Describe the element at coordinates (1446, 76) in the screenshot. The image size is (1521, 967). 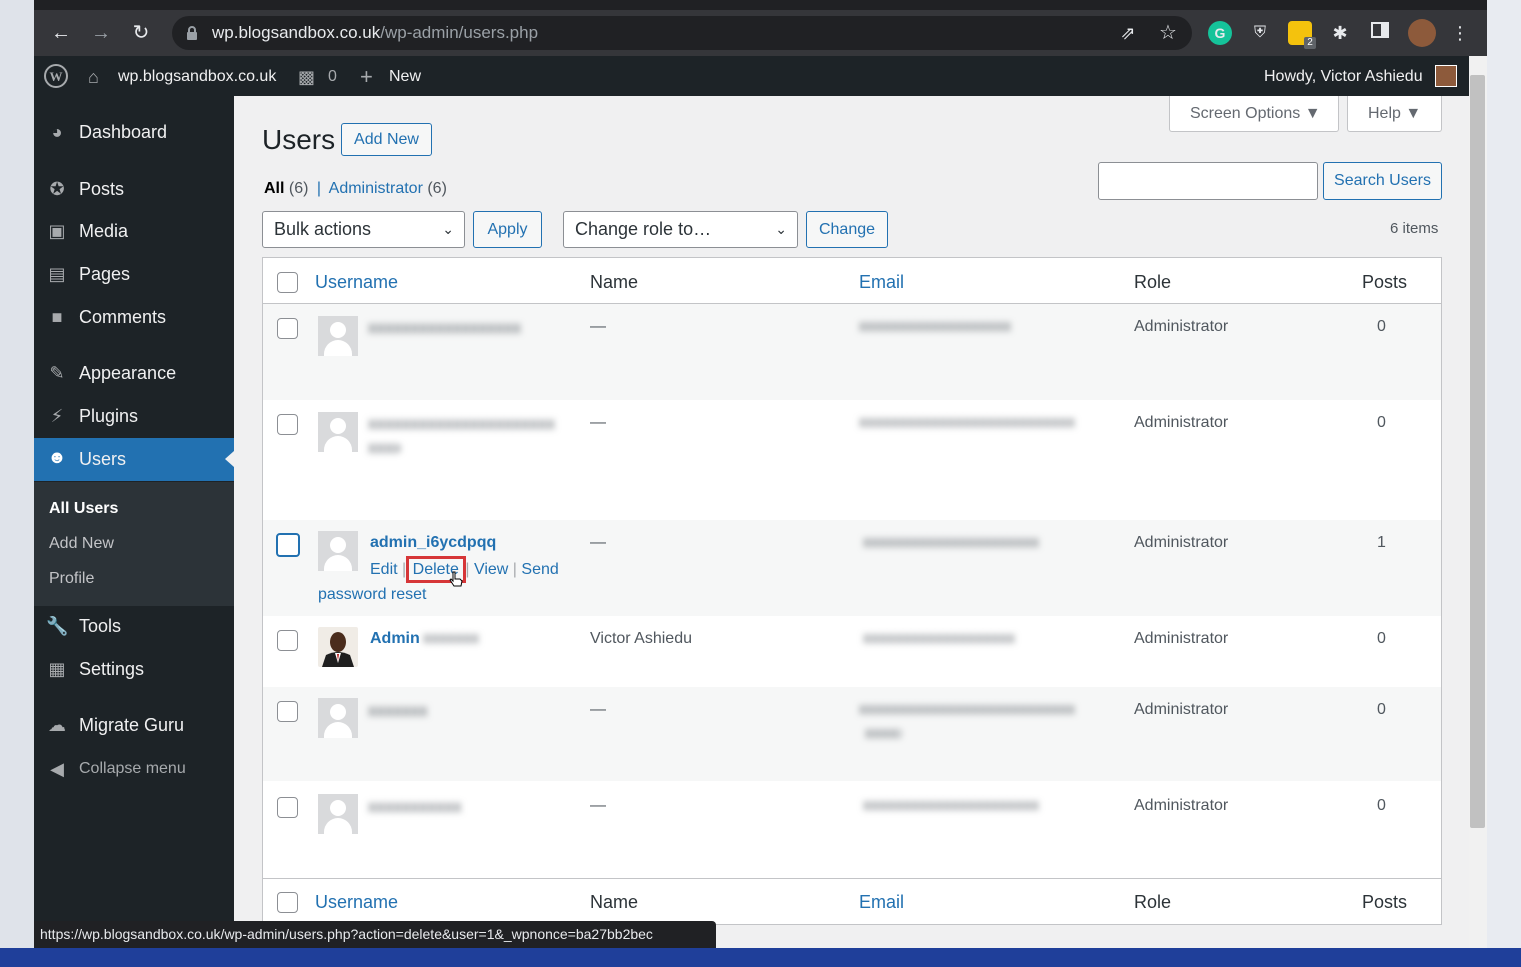
I see `user-avatar-small` at that location.